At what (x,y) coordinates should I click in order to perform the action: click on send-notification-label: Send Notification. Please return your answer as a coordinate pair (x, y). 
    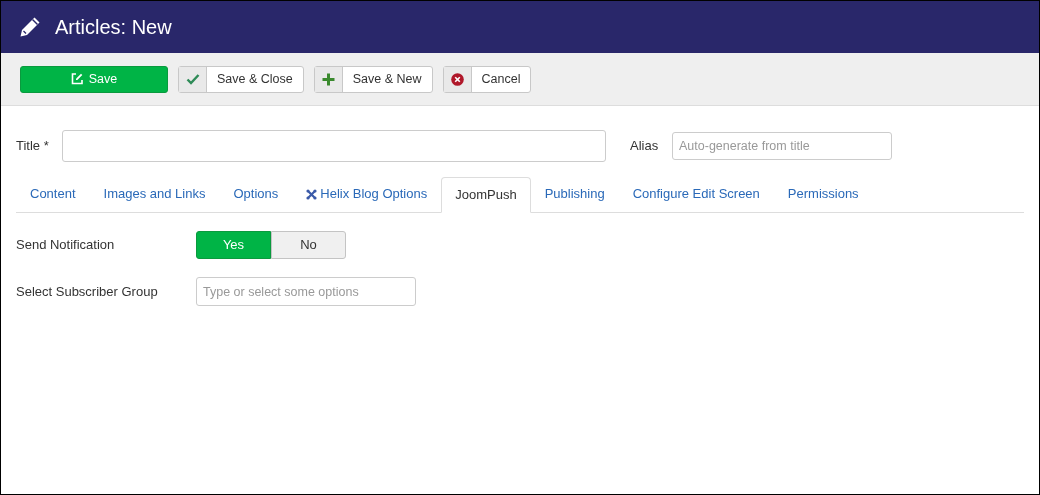
    Looking at the image, I should click on (66, 245).